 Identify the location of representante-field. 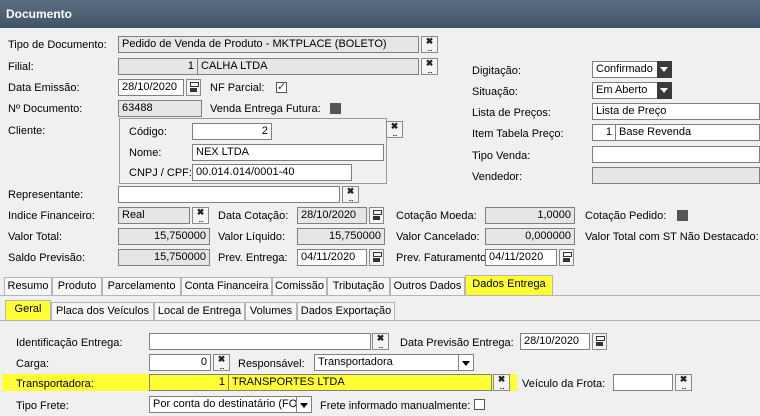
(229, 194).